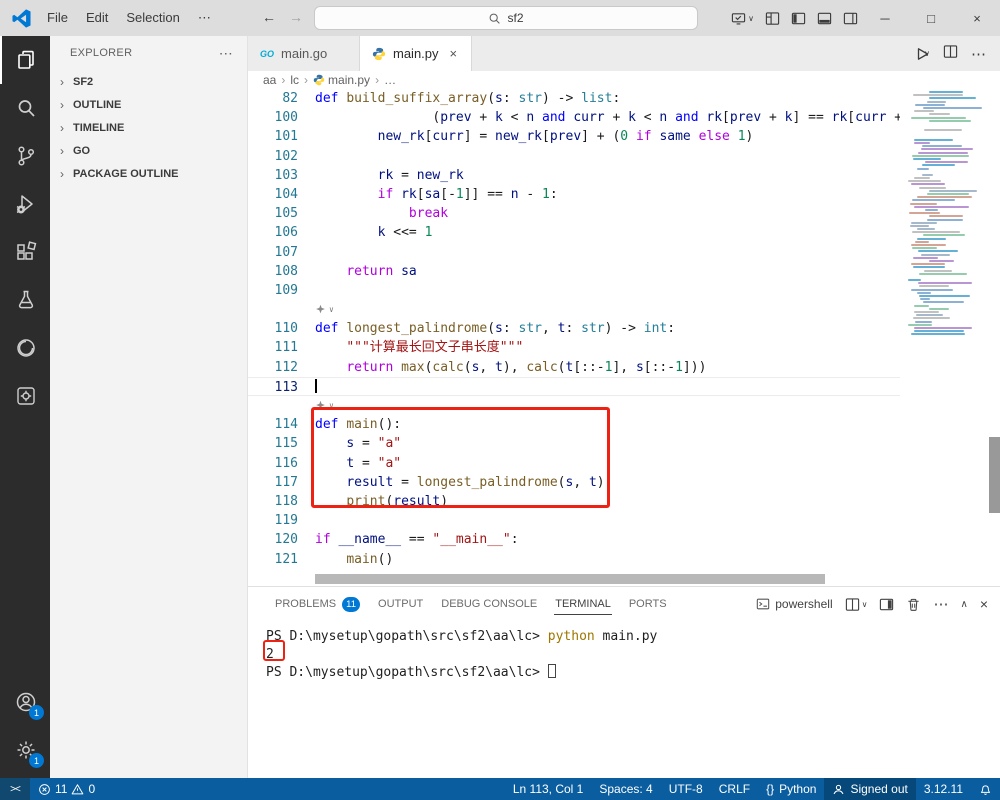 This screenshot has height=800, width=1000. I want to click on problems-status: 11 0, so click(66, 789).